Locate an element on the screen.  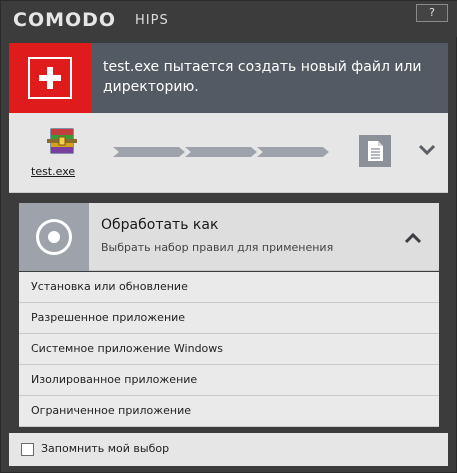
winrar-archive-icon is located at coordinates (62, 141).